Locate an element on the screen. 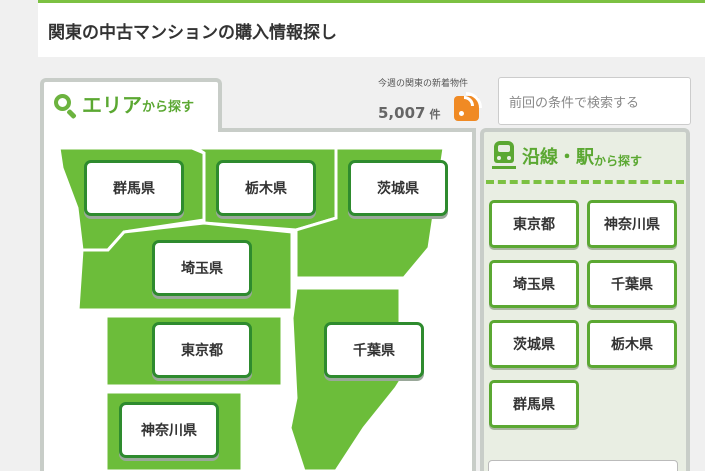 This screenshot has height=471, width=705. area-button-saitama: 埼玉県 is located at coordinates (202, 268).